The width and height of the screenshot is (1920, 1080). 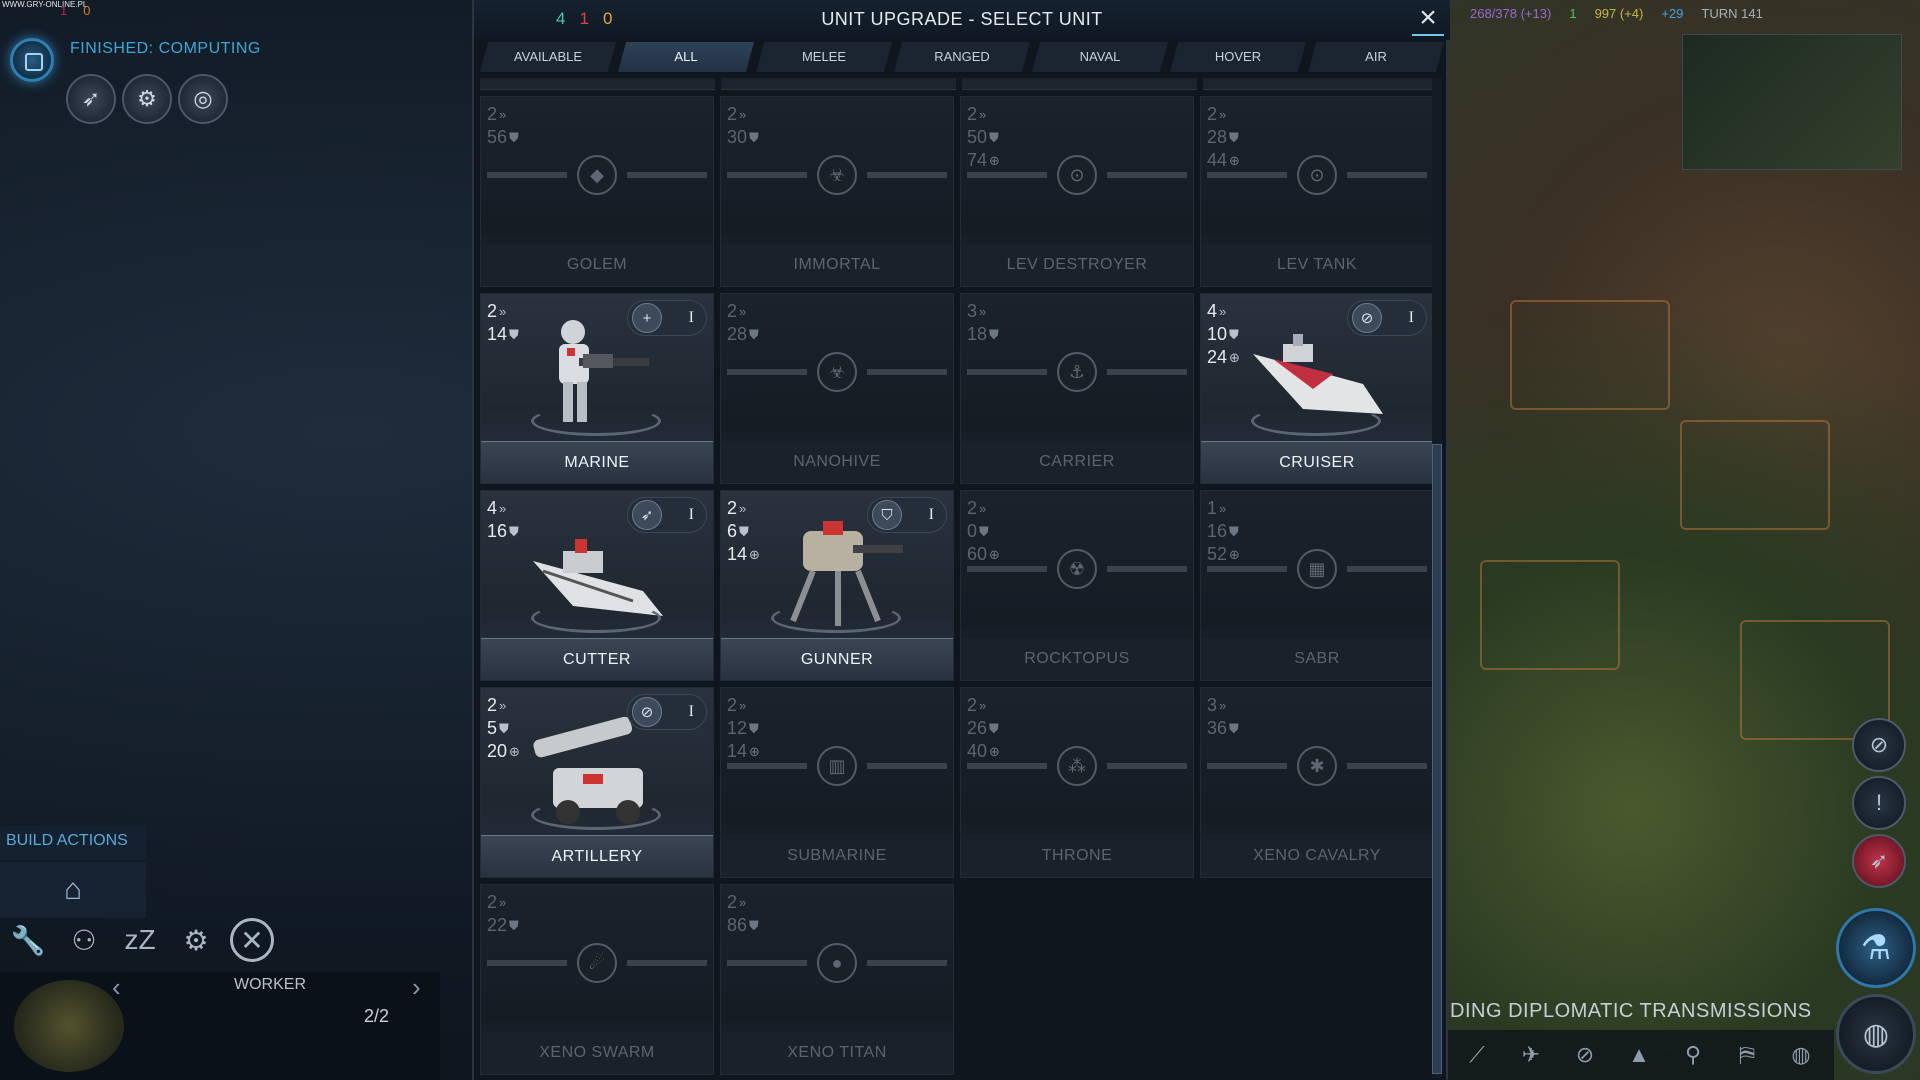 I want to click on diplomacy-status: IDING DIPLOMATIC TRANSMISSIONS, so click(x=1628, y=1011).